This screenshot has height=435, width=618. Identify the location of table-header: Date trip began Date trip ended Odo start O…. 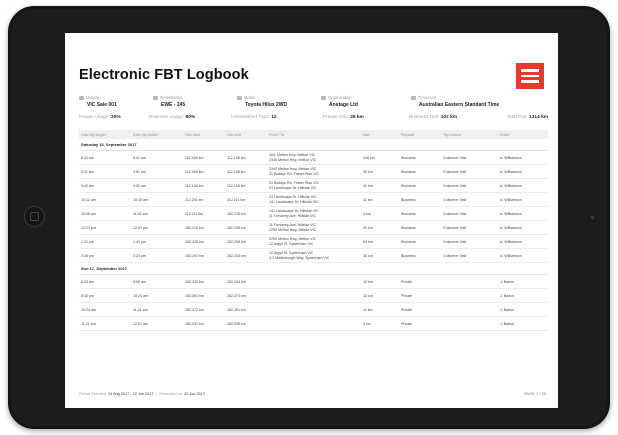
(313, 134).